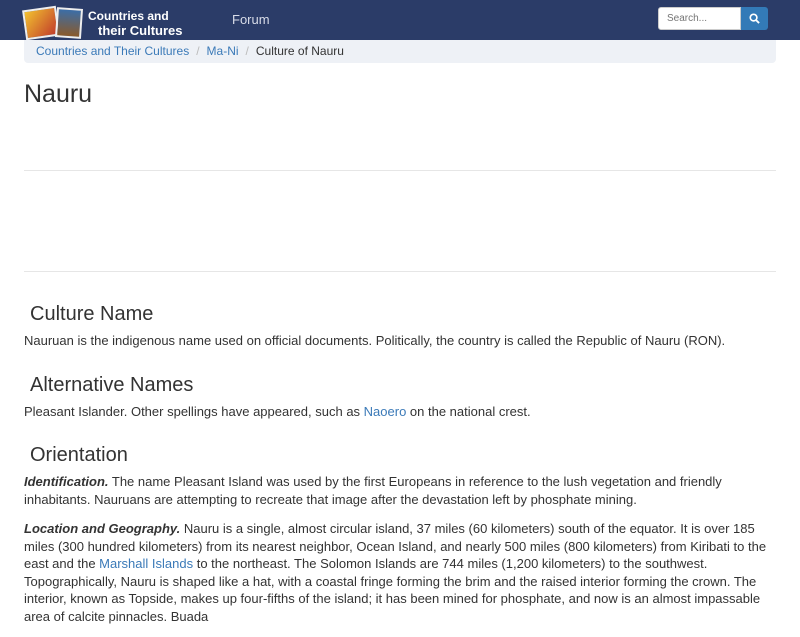 The height and width of the screenshot is (637, 800). I want to click on navbar: Countries and their Cultures Forum, so click(400, 20).